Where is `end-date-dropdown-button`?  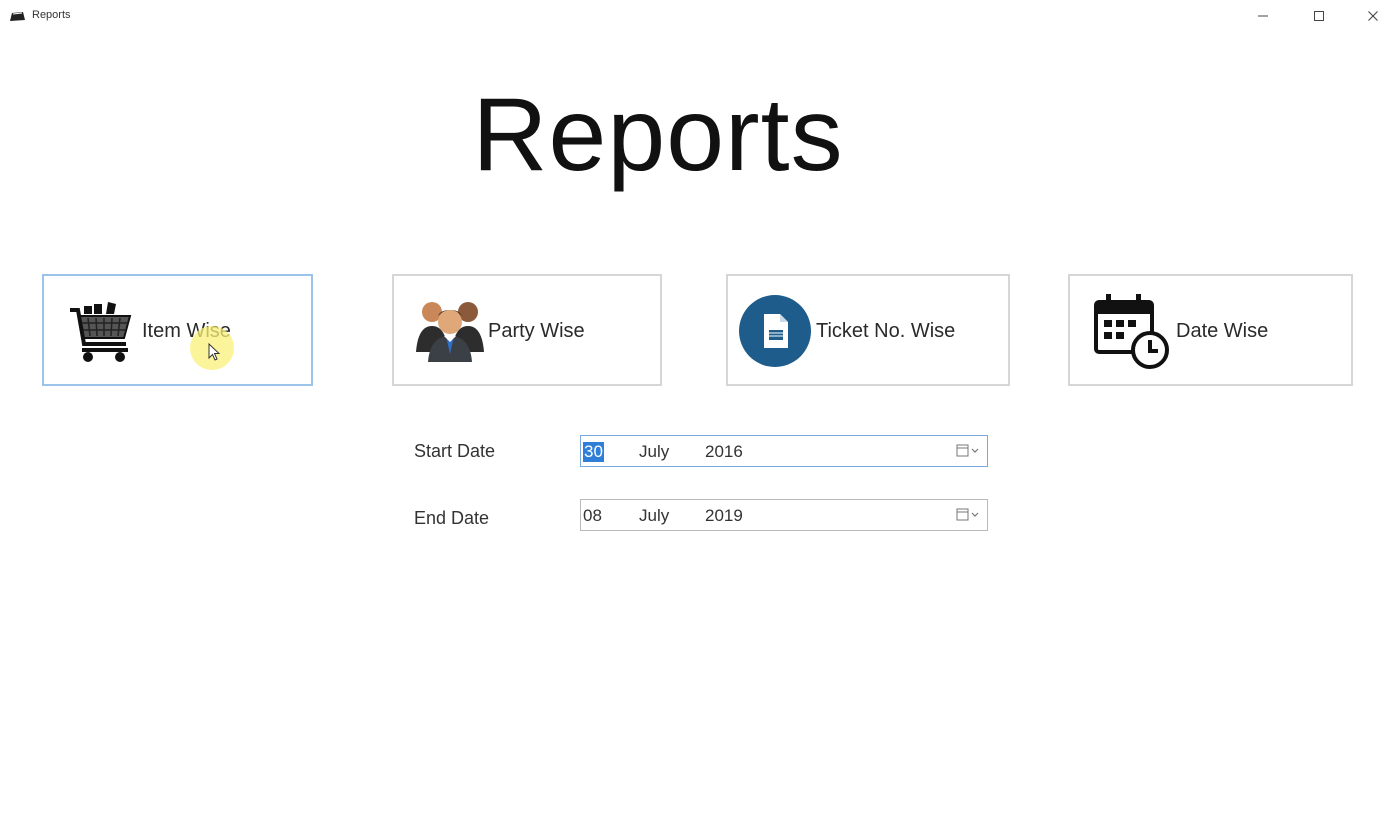 end-date-dropdown-button is located at coordinates (968, 515).